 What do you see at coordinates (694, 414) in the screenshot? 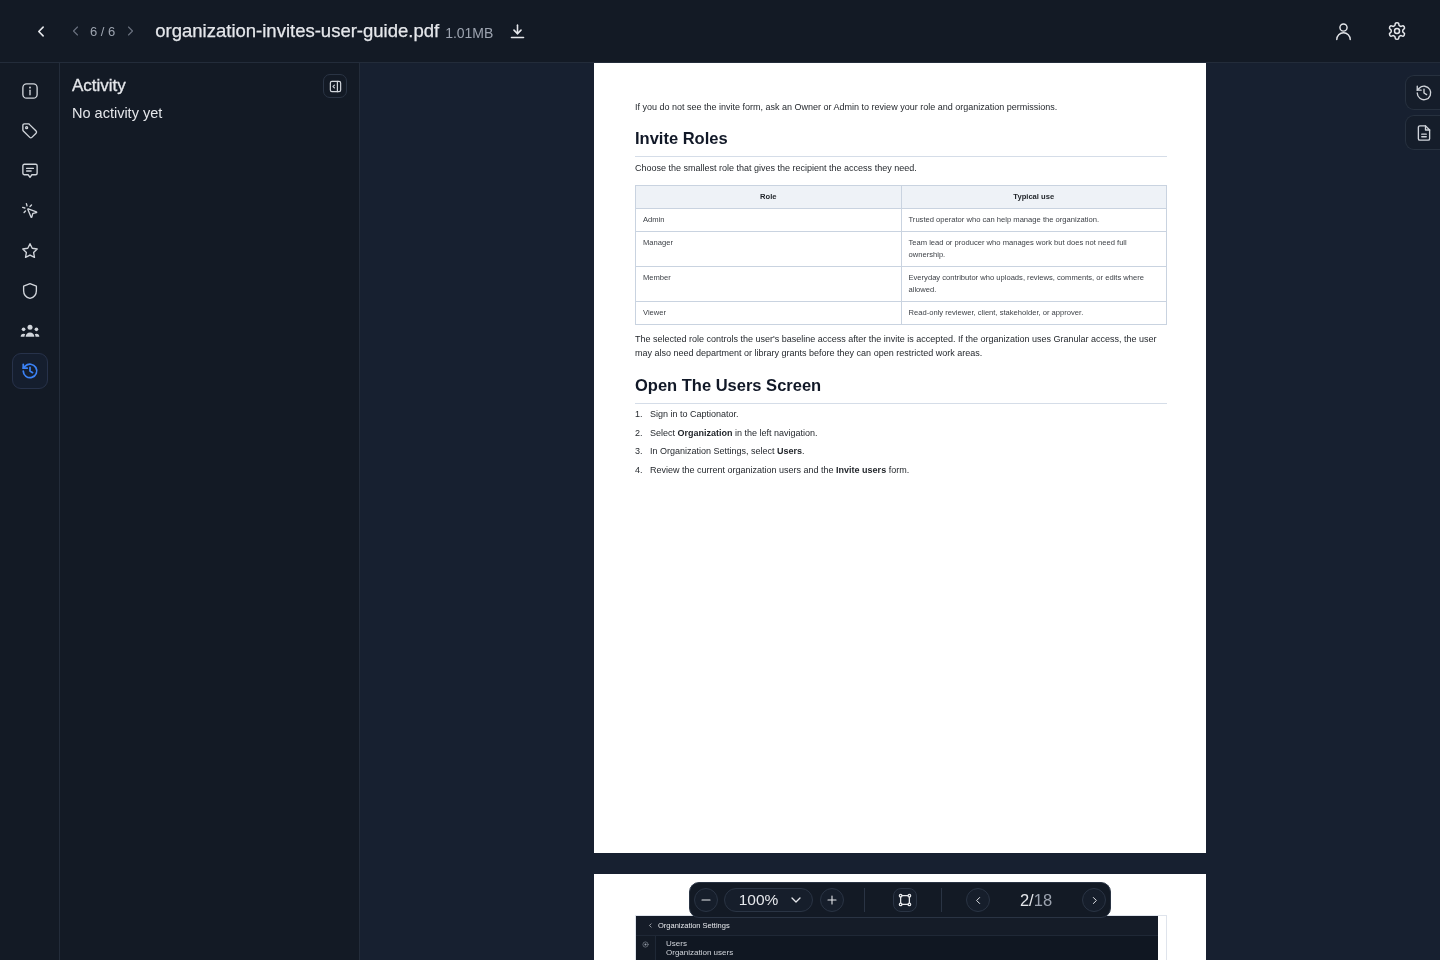
I see `list-item-text: Sign in to Captionator.` at bounding box center [694, 414].